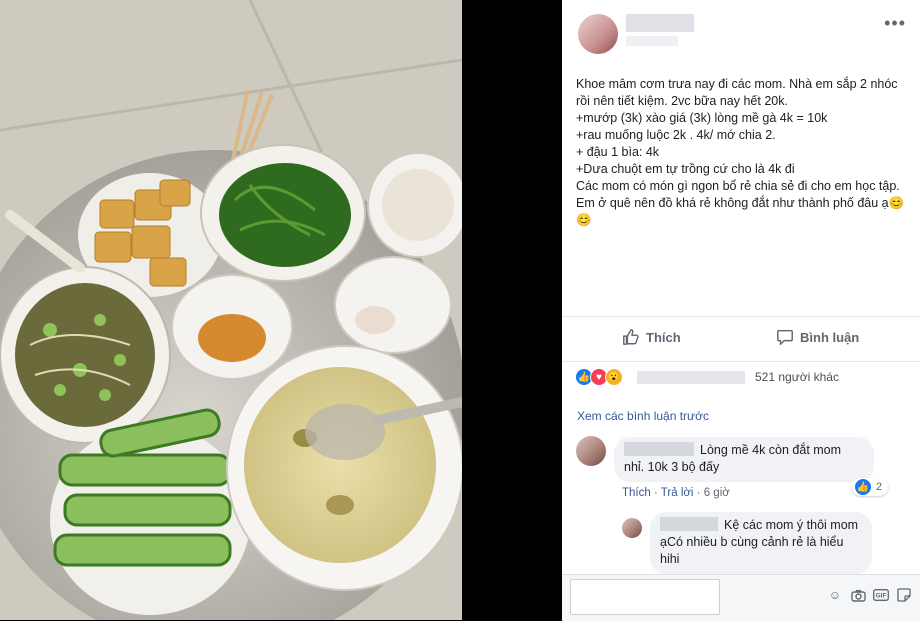  I want to click on reactor-names-redacted, so click(691, 377).